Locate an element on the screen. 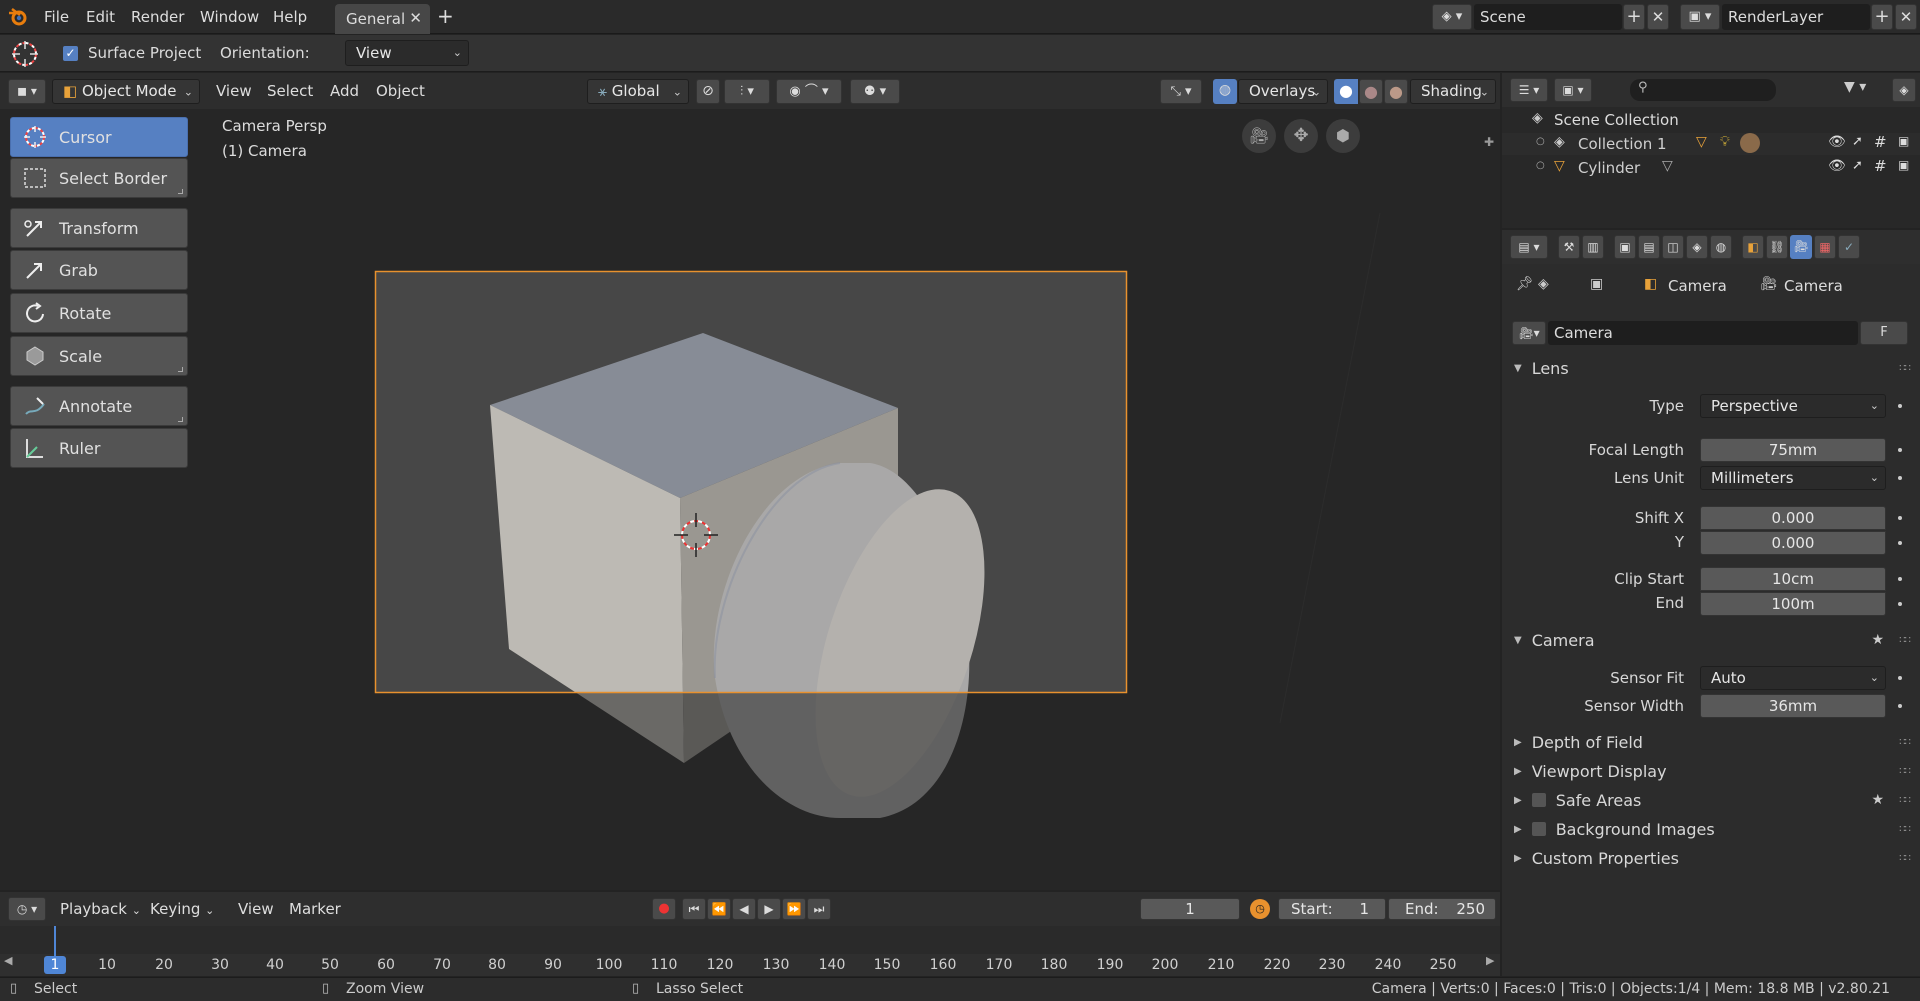 This screenshot has width=1920, height=1001. jump-keyframe-forward-icon: ⏩ is located at coordinates (794, 909).